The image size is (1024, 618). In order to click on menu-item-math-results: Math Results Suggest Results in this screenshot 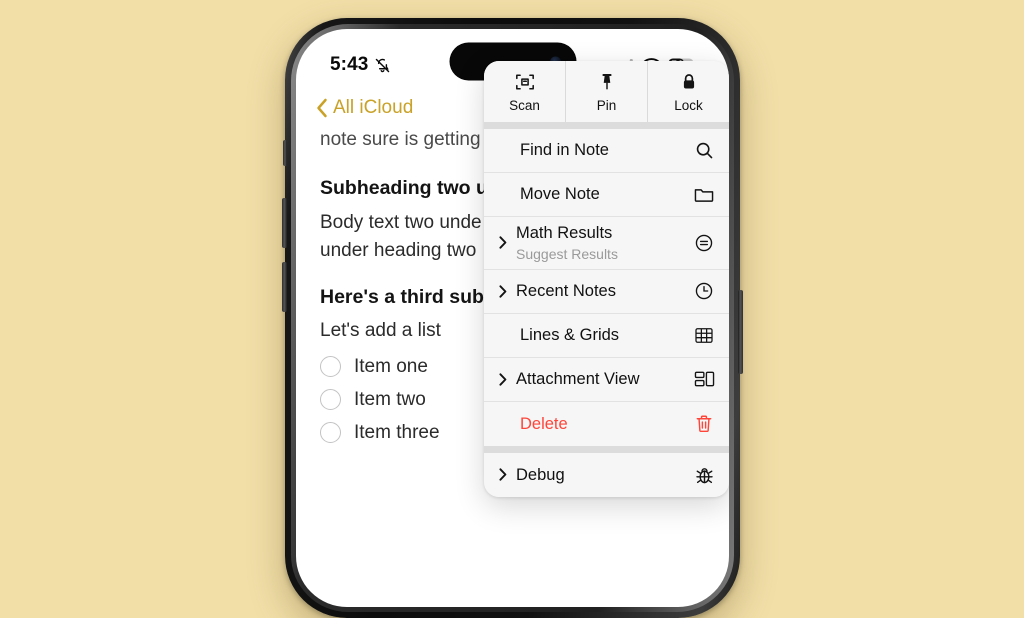, I will do `click(606, 243)`.